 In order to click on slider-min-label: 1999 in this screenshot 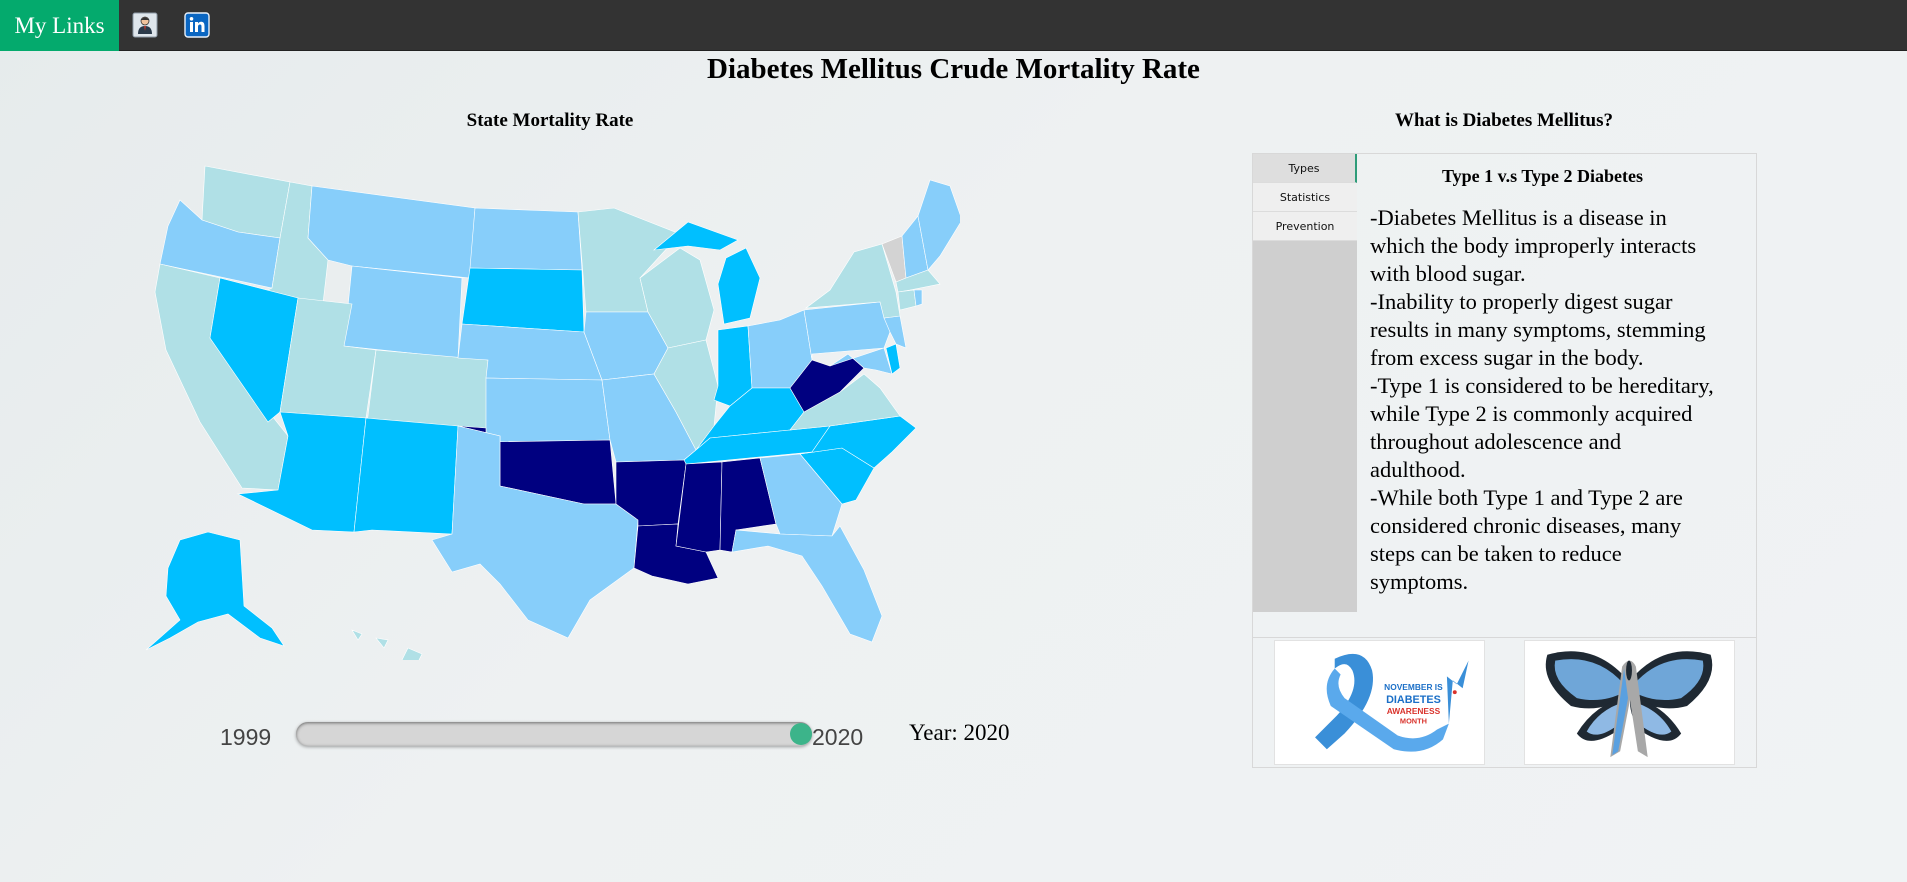, I will do `click(246, 737)`.